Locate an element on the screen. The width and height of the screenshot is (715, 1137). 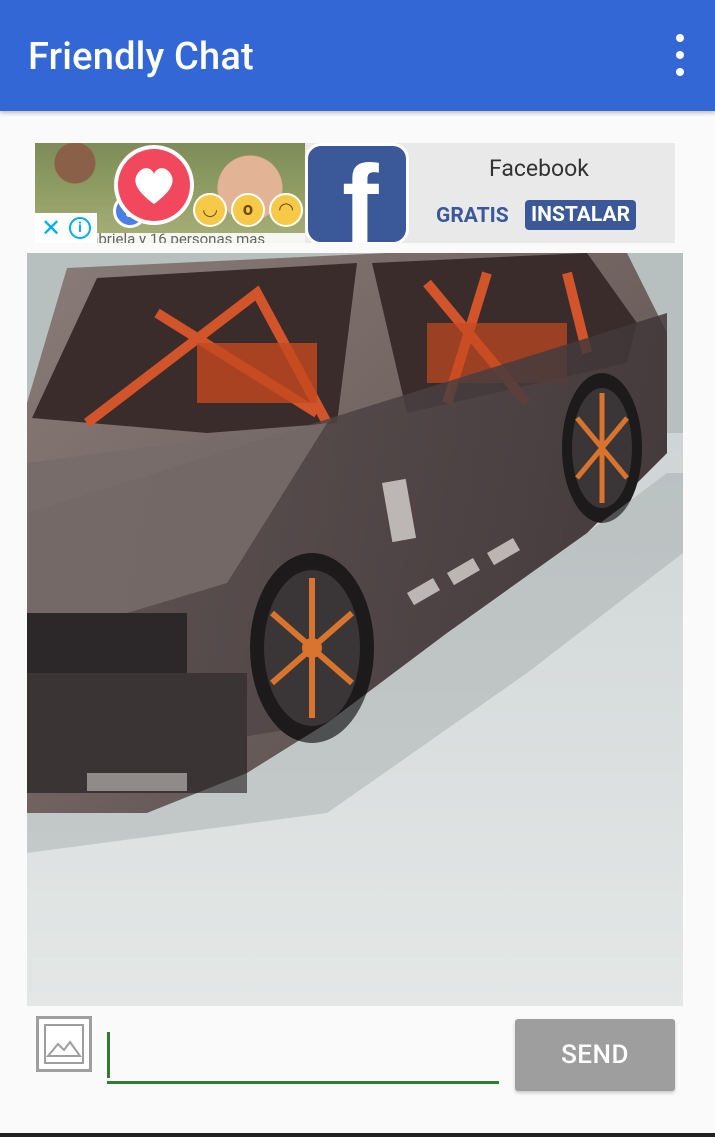
ad-price-label: GRATIS is located at coordinates (472, 216).